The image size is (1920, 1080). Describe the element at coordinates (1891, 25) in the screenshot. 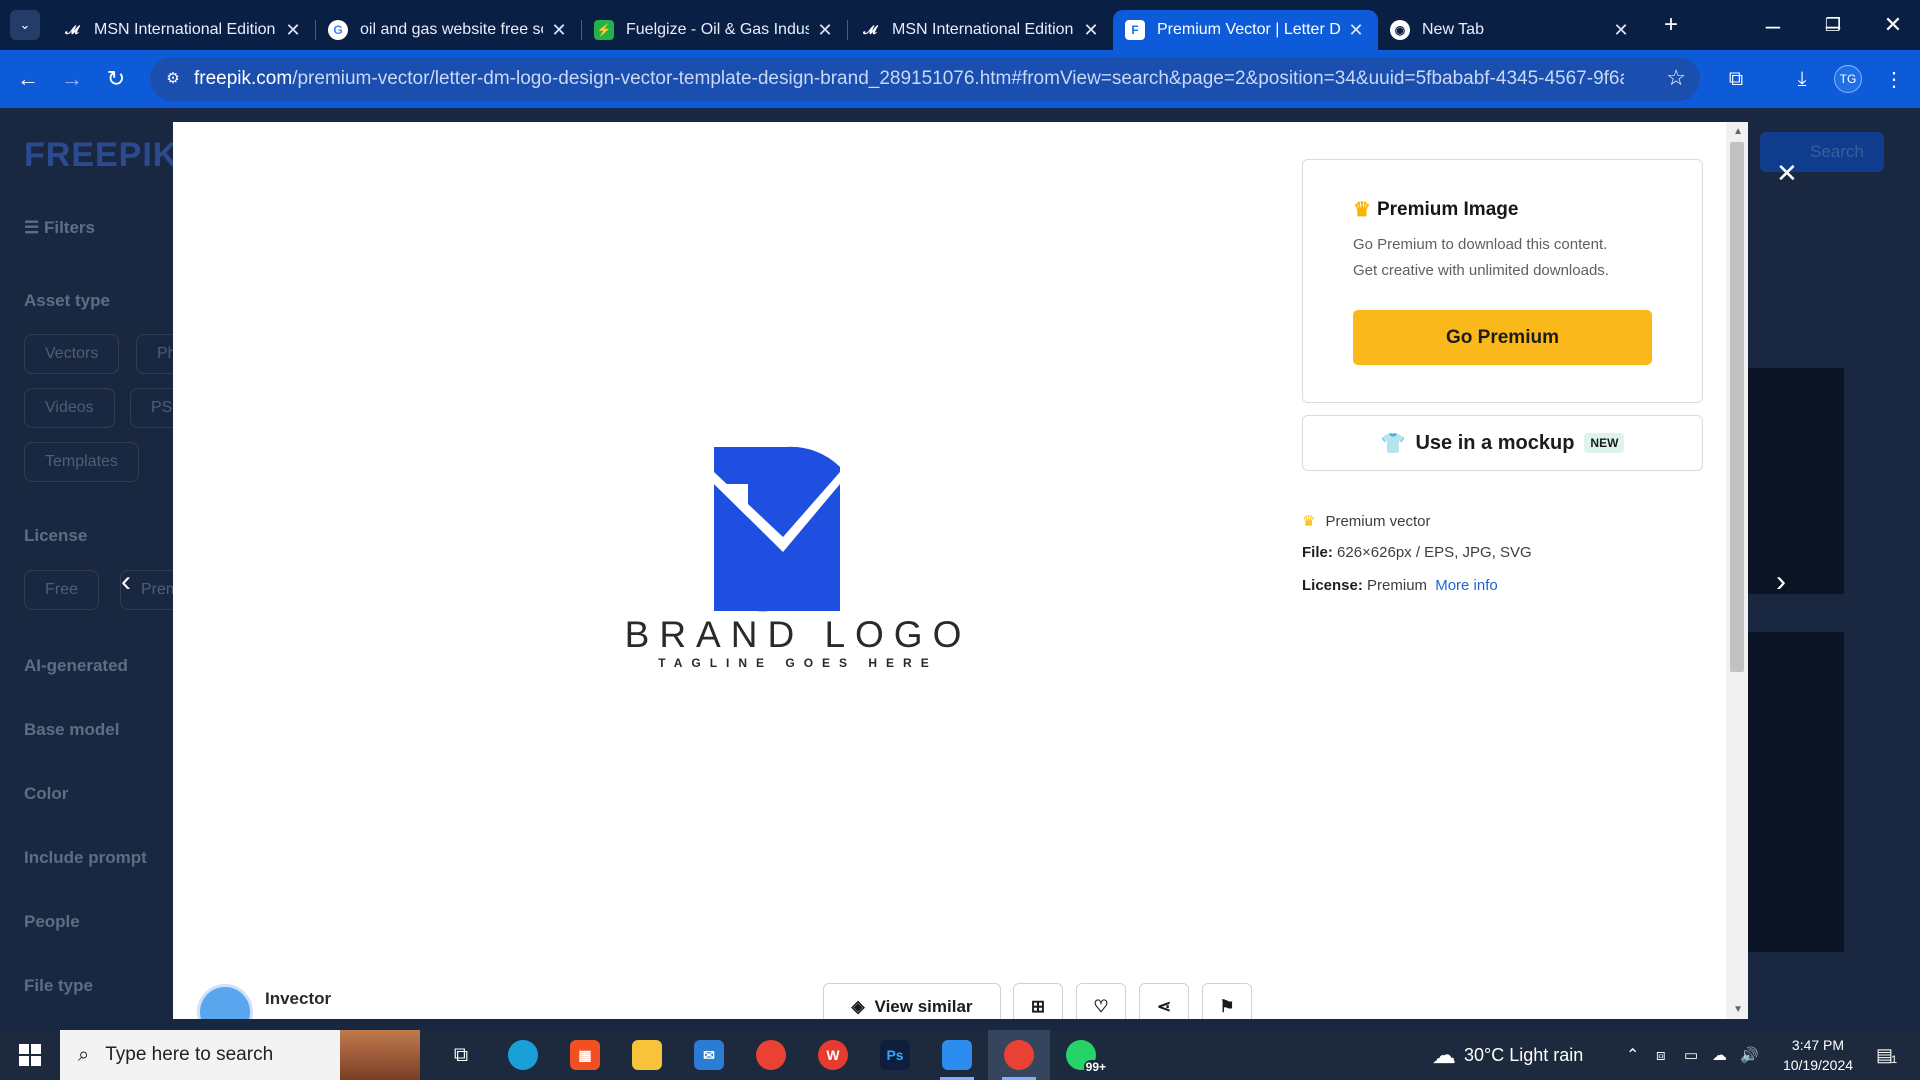

I see `close-window-icon: ✕` at that location.